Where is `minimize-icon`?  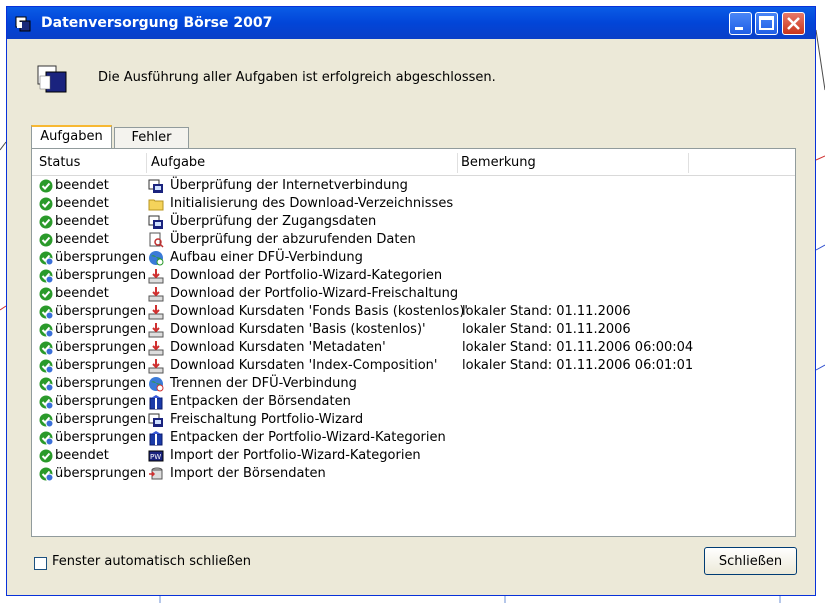 minimize-icon is located at coordinates (739, 28).